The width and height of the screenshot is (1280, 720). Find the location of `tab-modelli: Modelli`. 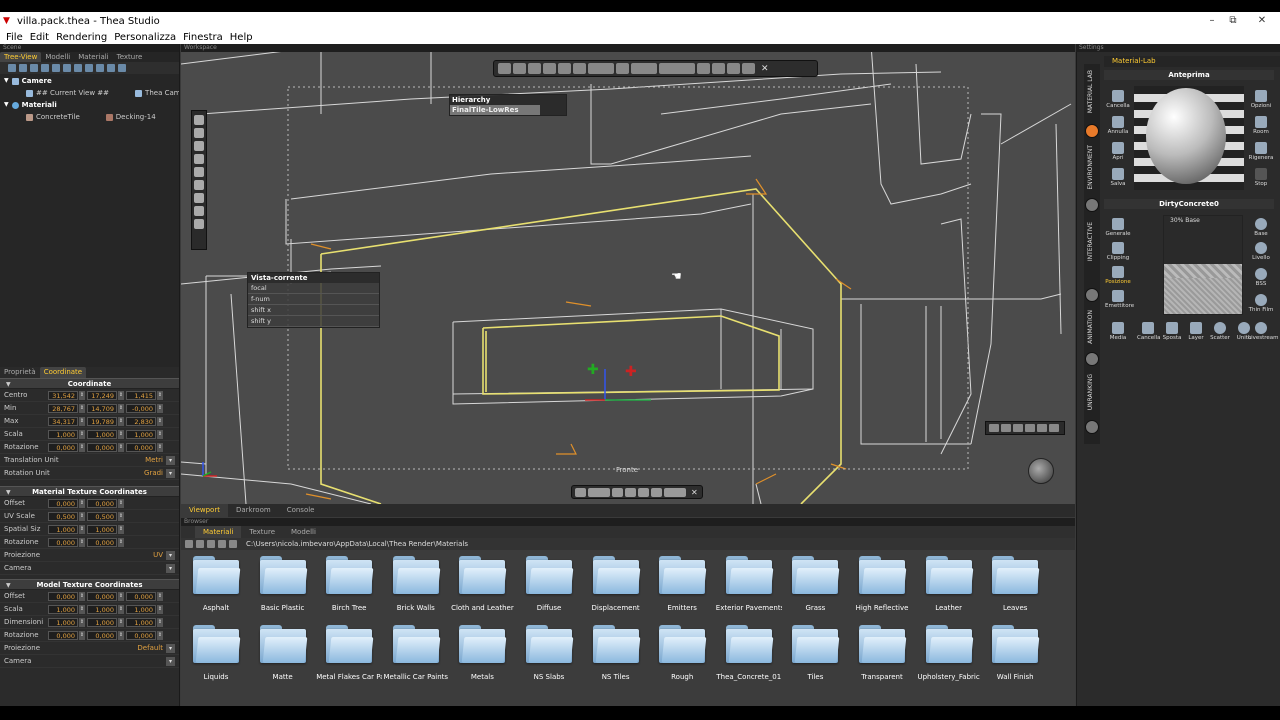

tab-modelli: Modelli is located at coordinates (57, 57).